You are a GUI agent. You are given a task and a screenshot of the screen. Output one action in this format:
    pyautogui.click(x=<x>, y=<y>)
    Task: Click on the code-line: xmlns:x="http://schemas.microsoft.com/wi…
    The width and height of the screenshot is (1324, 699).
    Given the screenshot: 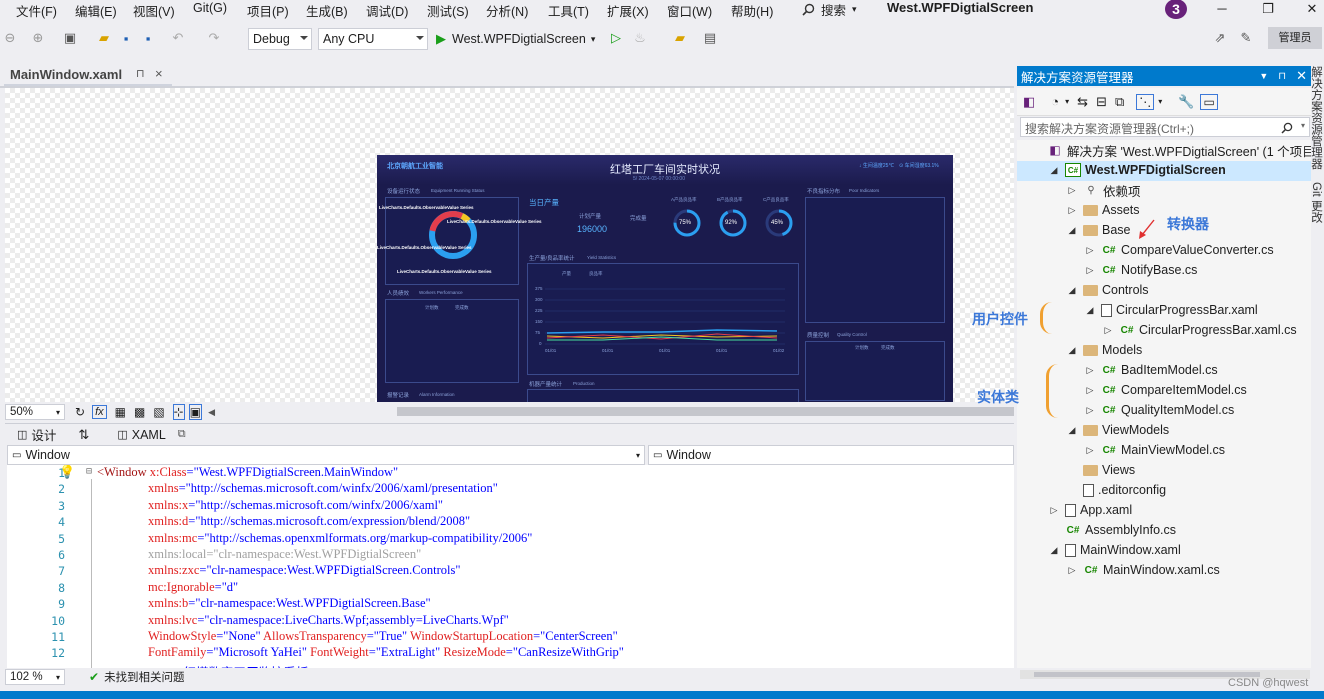 What is the action you would take?
    pyautogui.click(x=295, y=505)
    